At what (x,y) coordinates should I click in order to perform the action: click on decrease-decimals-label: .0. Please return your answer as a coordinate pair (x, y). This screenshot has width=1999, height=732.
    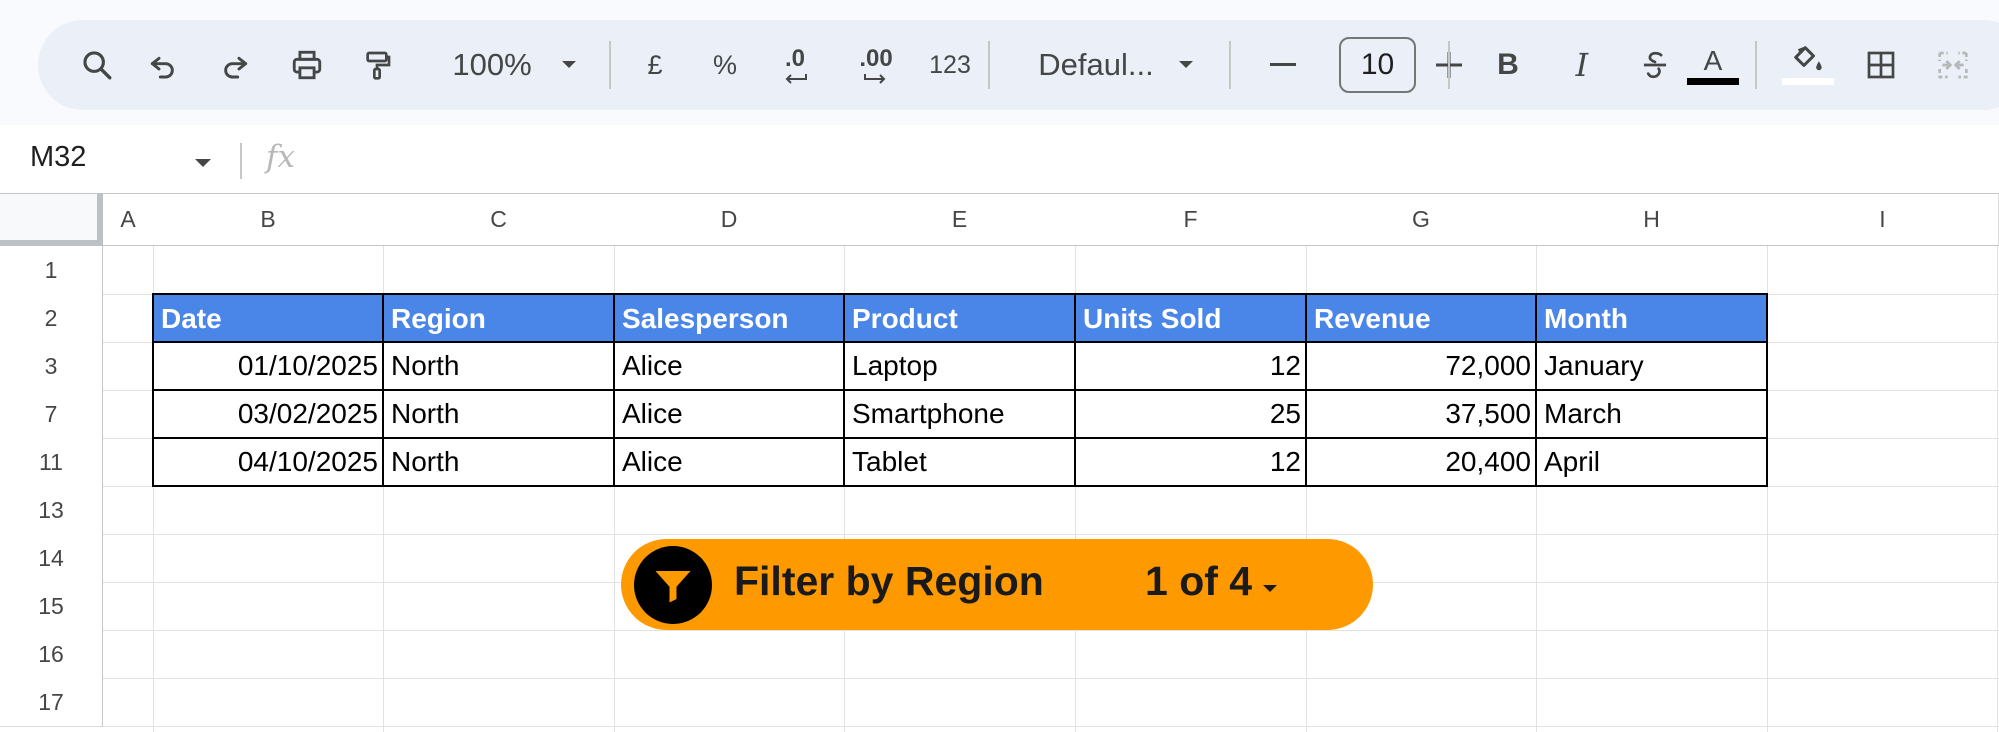
    Looking at the image, I should click on (794, 58).